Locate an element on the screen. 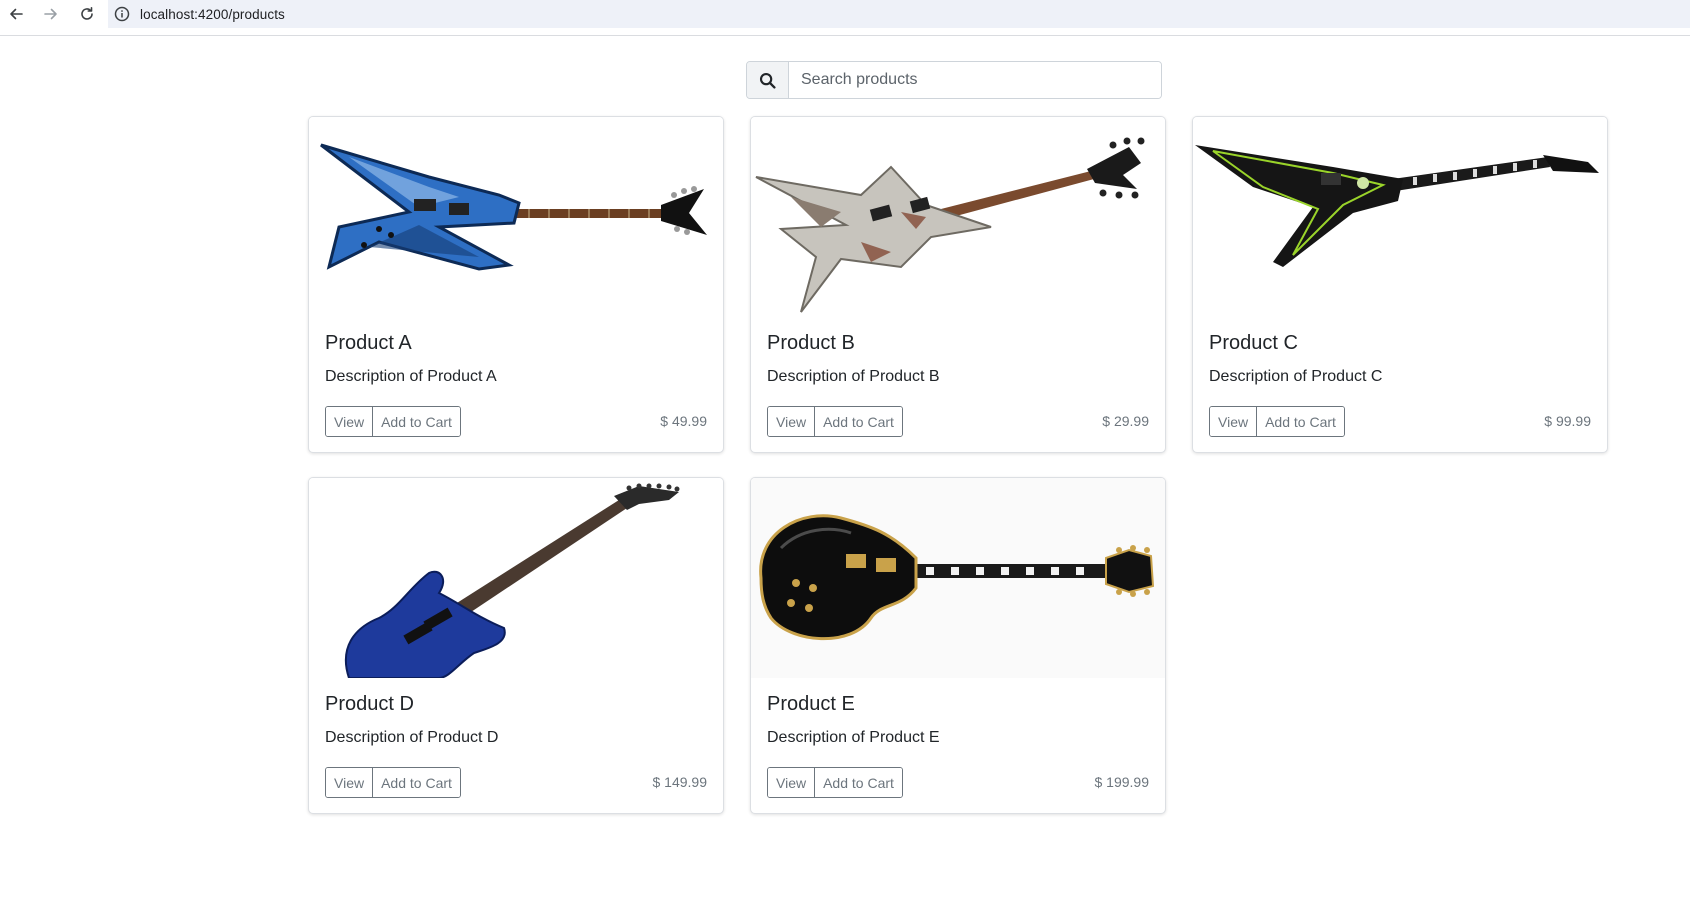 This screenshot has width=1690, height=923. back-button is located at coordinates (16, 14).